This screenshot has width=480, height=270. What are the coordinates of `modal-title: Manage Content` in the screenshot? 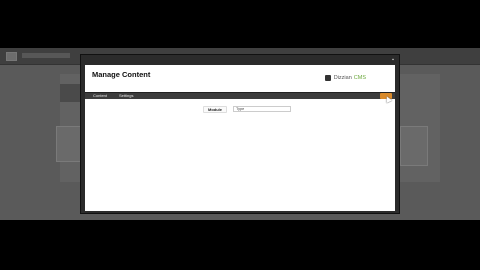 It's located at (121, 74).